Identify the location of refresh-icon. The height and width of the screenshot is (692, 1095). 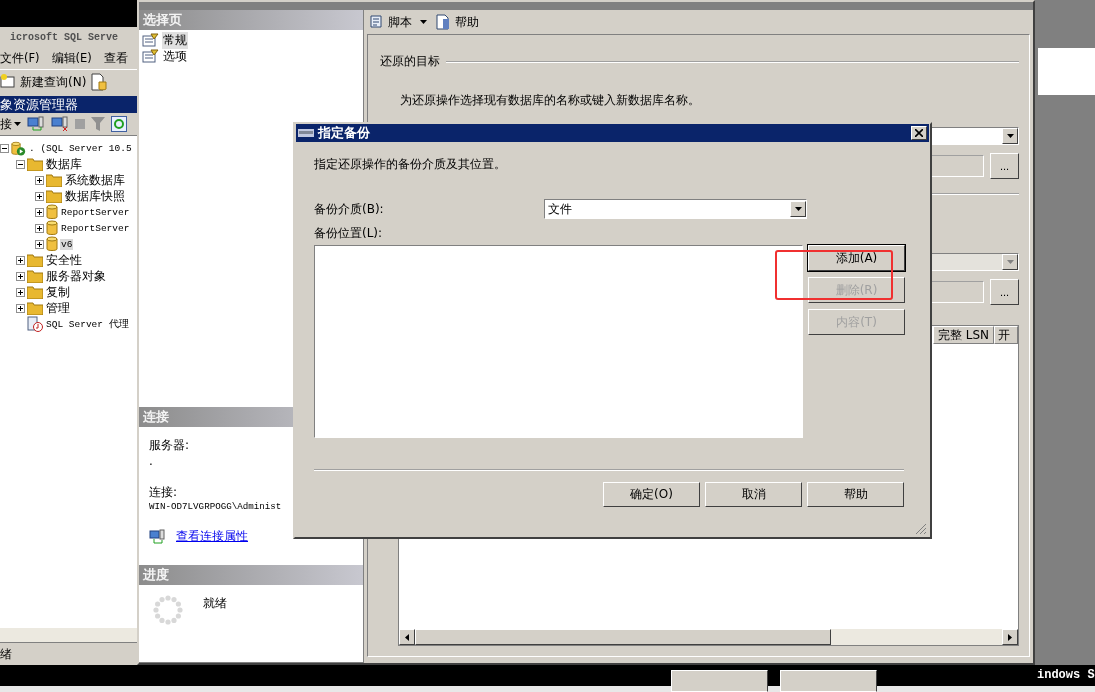
(119, 124).